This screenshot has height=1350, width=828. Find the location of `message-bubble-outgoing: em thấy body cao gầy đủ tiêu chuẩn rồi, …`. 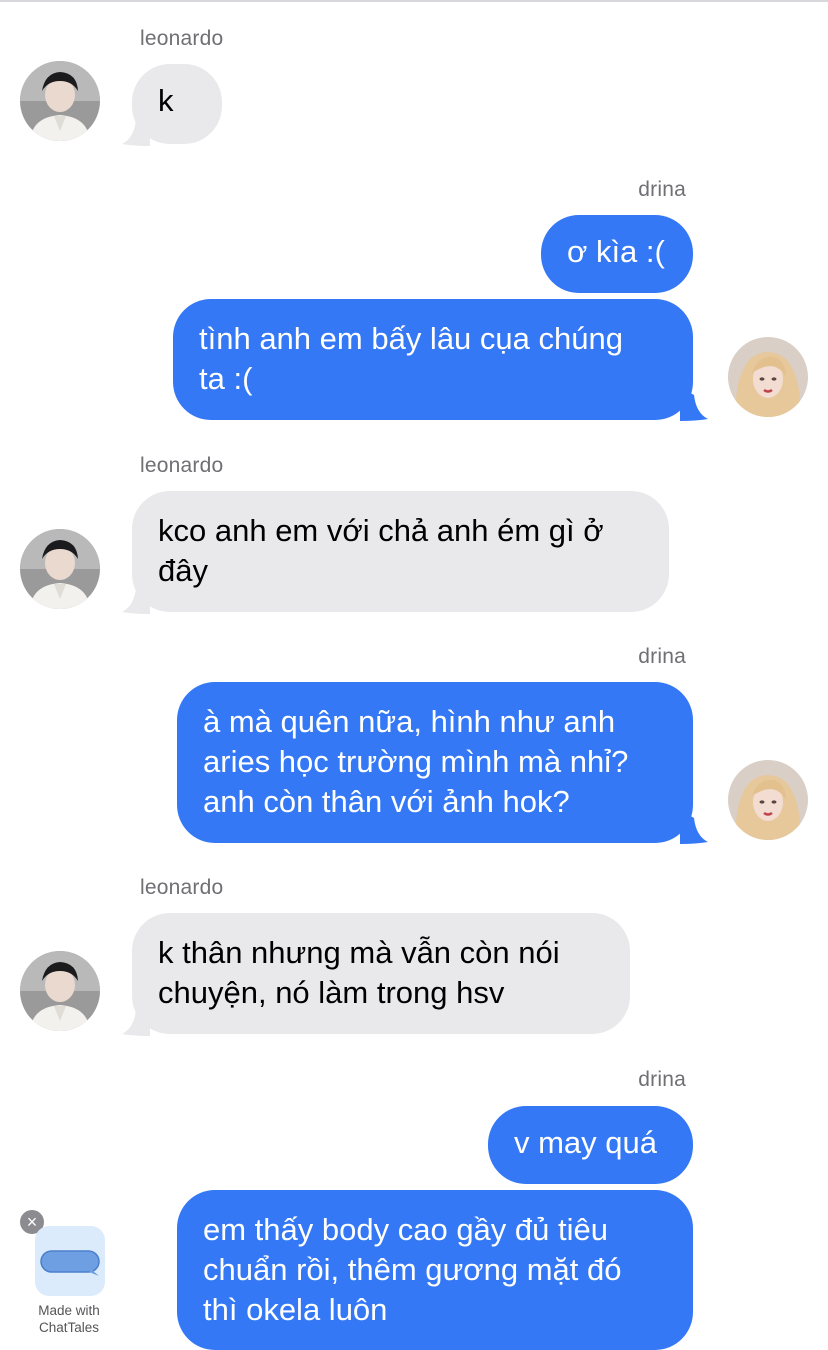

message-bubble-outgoing: em thấy body cao gầy đủ tiêu chuẩn rồi, … is located at coordinates (435, 1270).